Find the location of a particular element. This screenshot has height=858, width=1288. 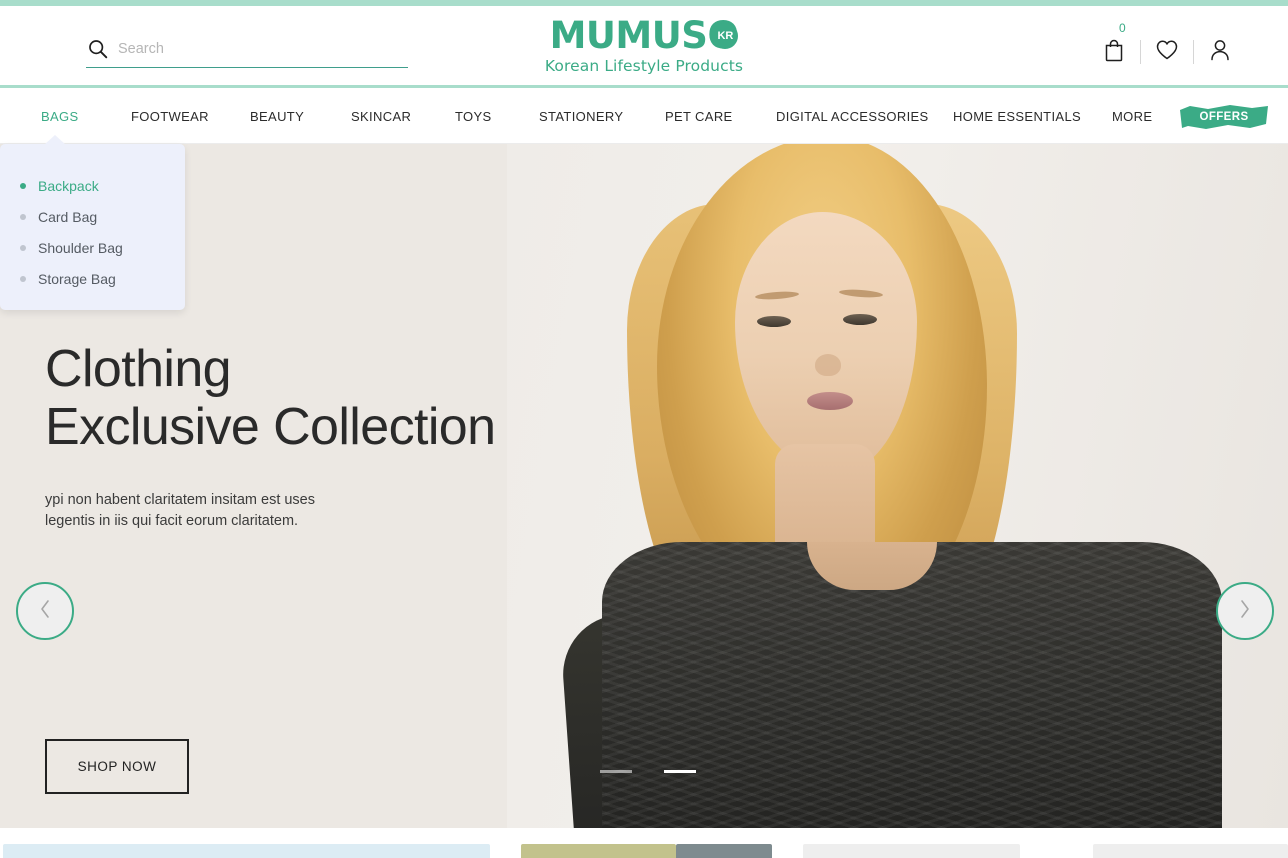

nav-item-more: MORE is located at coordinates (1132, 116).